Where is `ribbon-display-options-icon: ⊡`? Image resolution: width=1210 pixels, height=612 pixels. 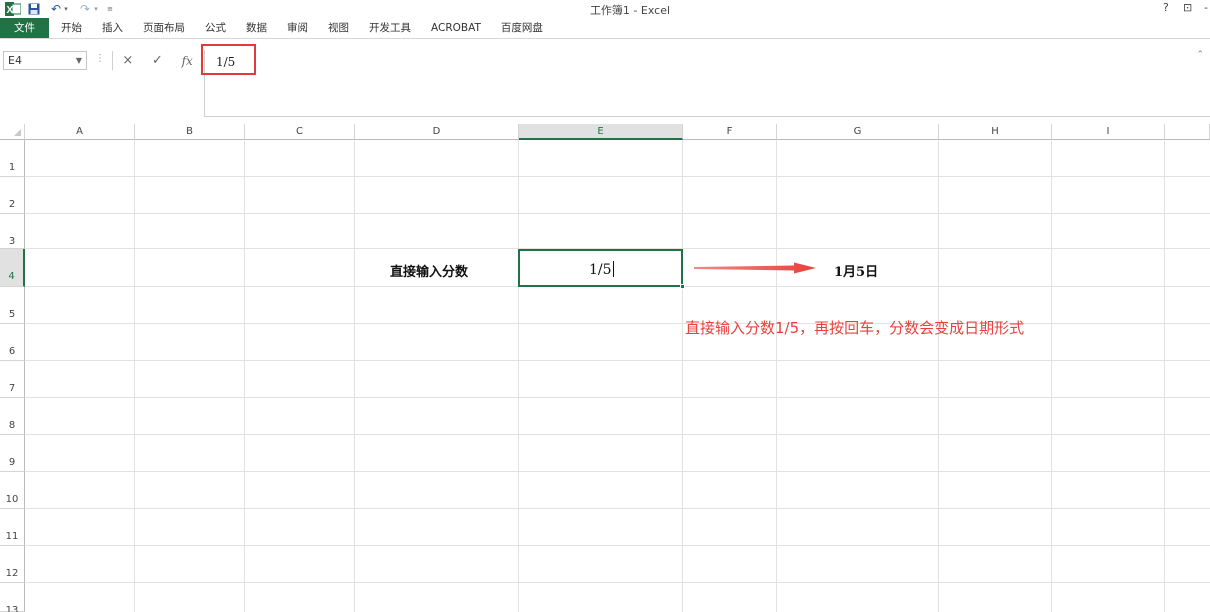 ribbon-display-options-icon: ⊡ is located at coordinates (1187, 9).